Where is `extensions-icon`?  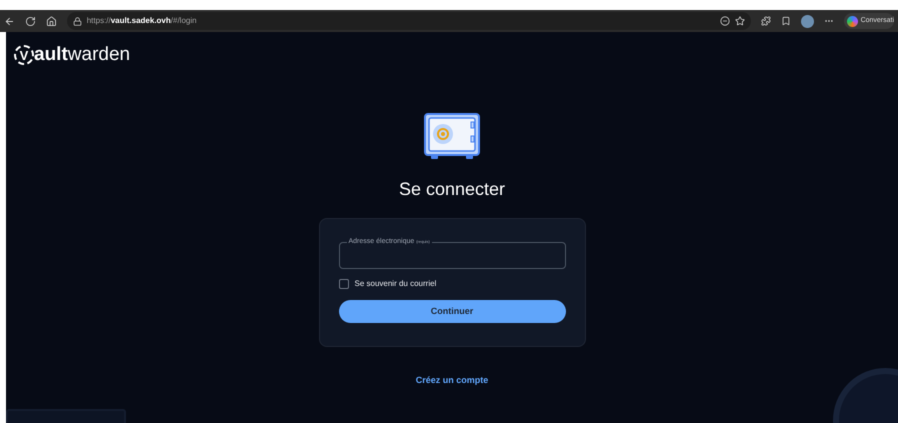 extensions-icon is located at coordinates (765, 21).